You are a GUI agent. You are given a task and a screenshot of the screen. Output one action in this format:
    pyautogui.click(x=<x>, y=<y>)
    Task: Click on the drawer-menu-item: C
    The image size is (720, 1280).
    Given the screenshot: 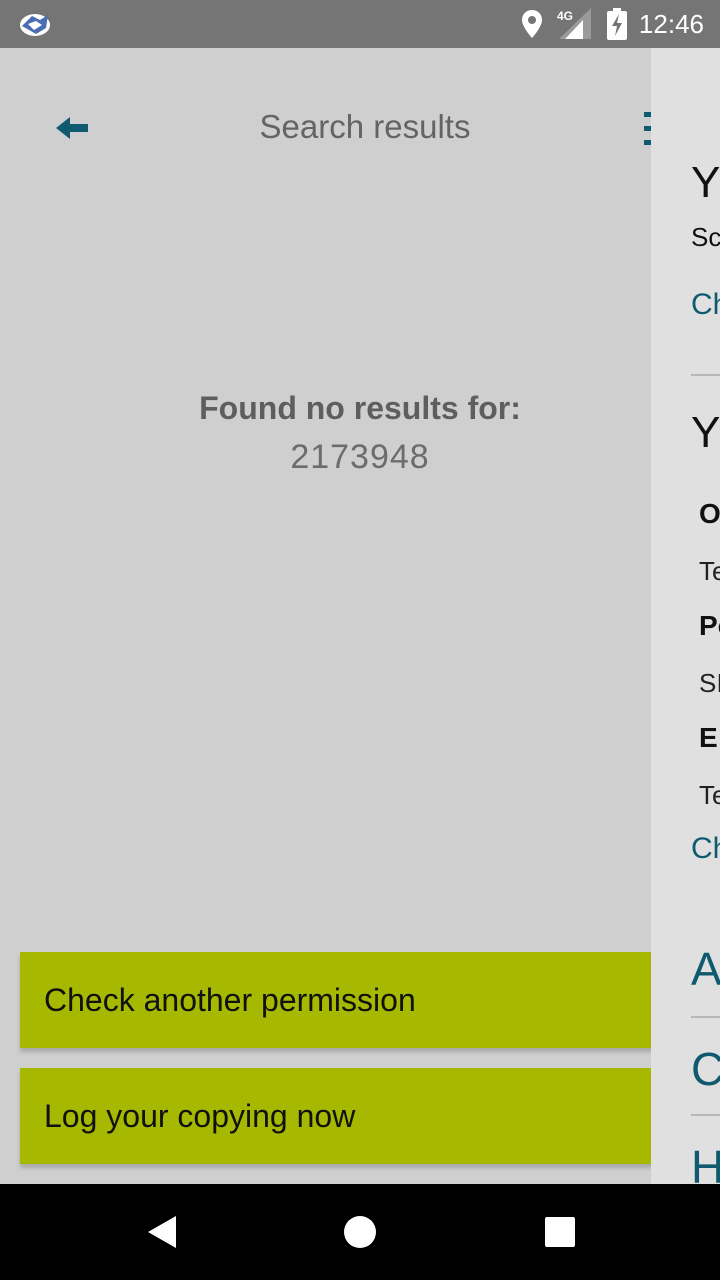 What is the action you would take?
    pyautogui.click(x=705, y=1069)
    